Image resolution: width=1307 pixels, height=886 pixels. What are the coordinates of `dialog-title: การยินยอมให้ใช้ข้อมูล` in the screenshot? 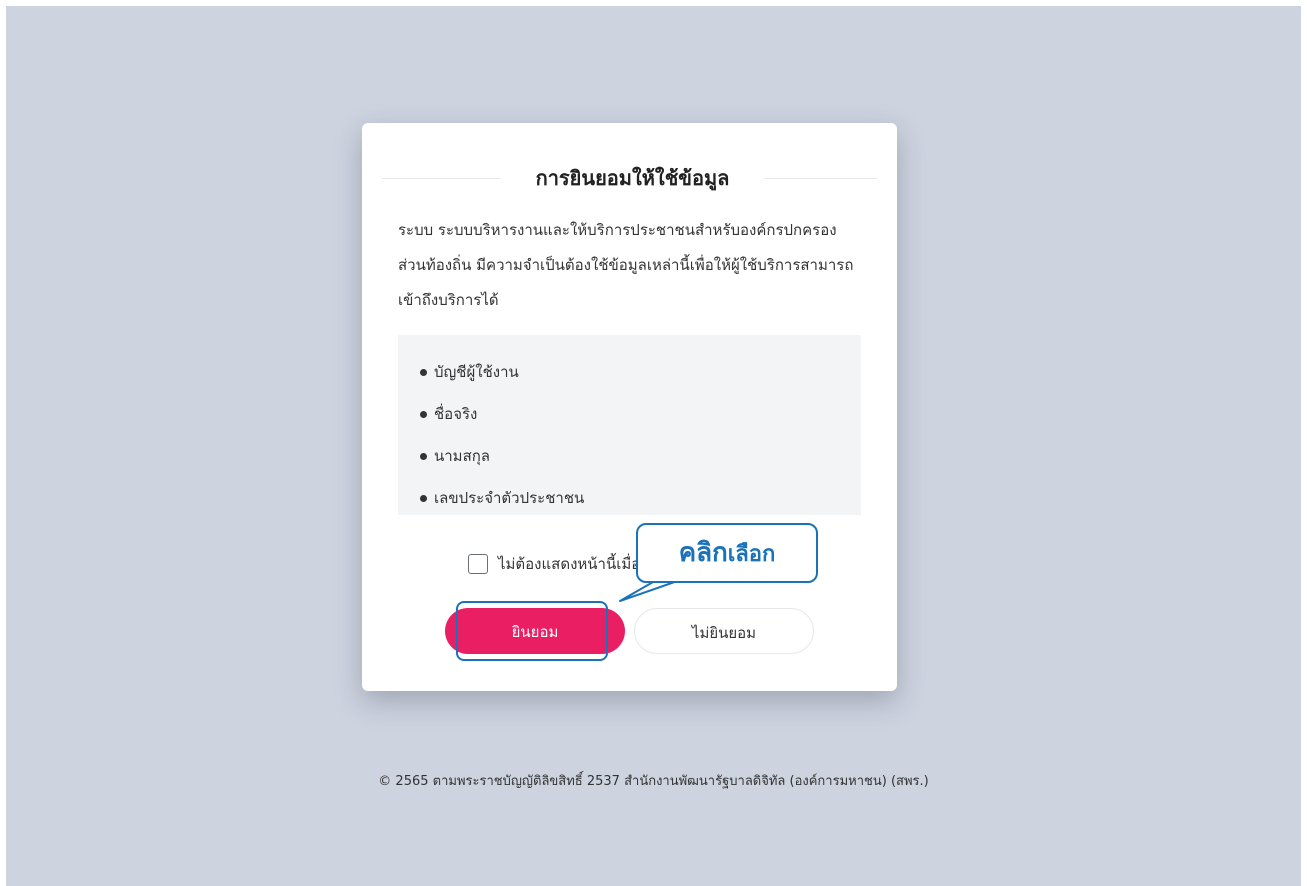 It's located at (632, 178).